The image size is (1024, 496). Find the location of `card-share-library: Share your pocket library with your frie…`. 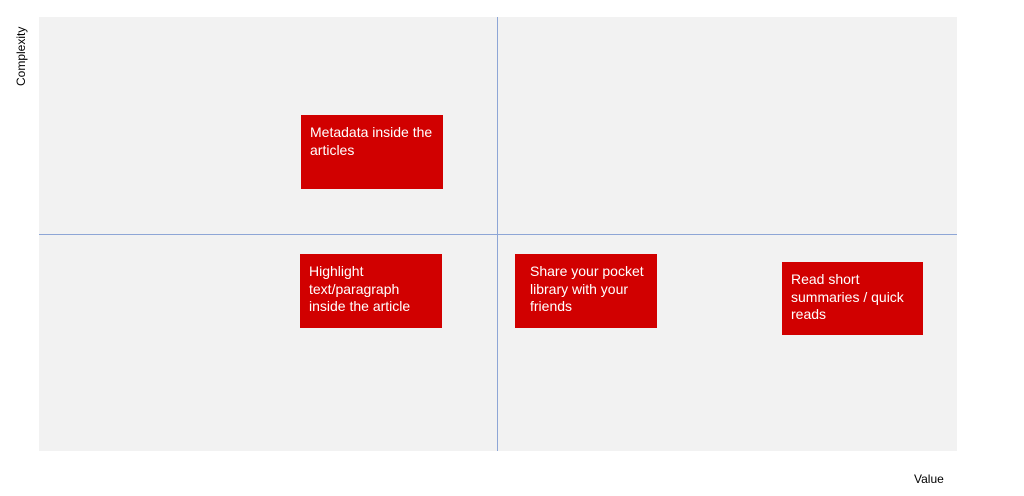

card-share-library: Share your pocket library with your frie… is located at coordinates (586, 291).